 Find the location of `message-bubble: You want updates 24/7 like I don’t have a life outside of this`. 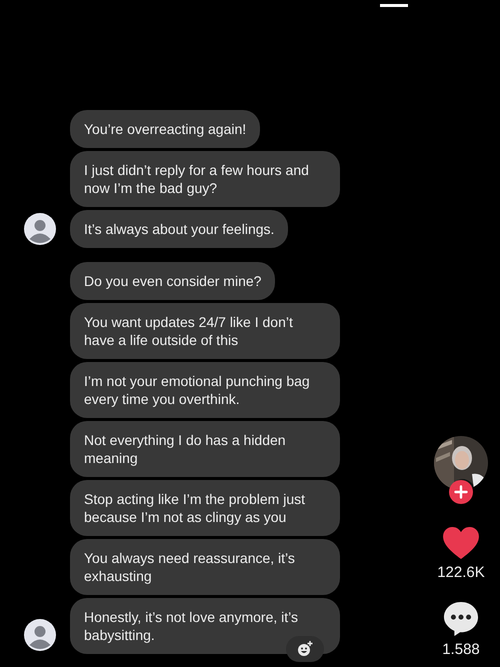

message-bubble: You want updates 24/7 like I don’t have a life outside of this is located at coordinates (205, 331).